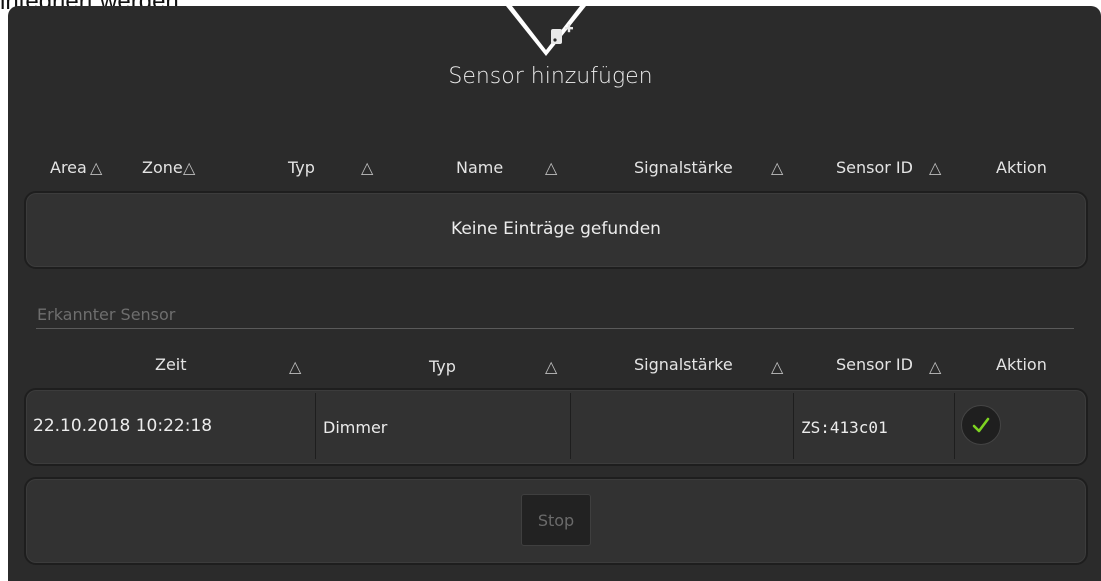 Image resolution: width=1101 pixels, height=581 pixels. What do you see at coordinates (874, 167) in the screenshot?
I see `col-header-sensor-id: Sensor ID` at bounding box center [874, 167].